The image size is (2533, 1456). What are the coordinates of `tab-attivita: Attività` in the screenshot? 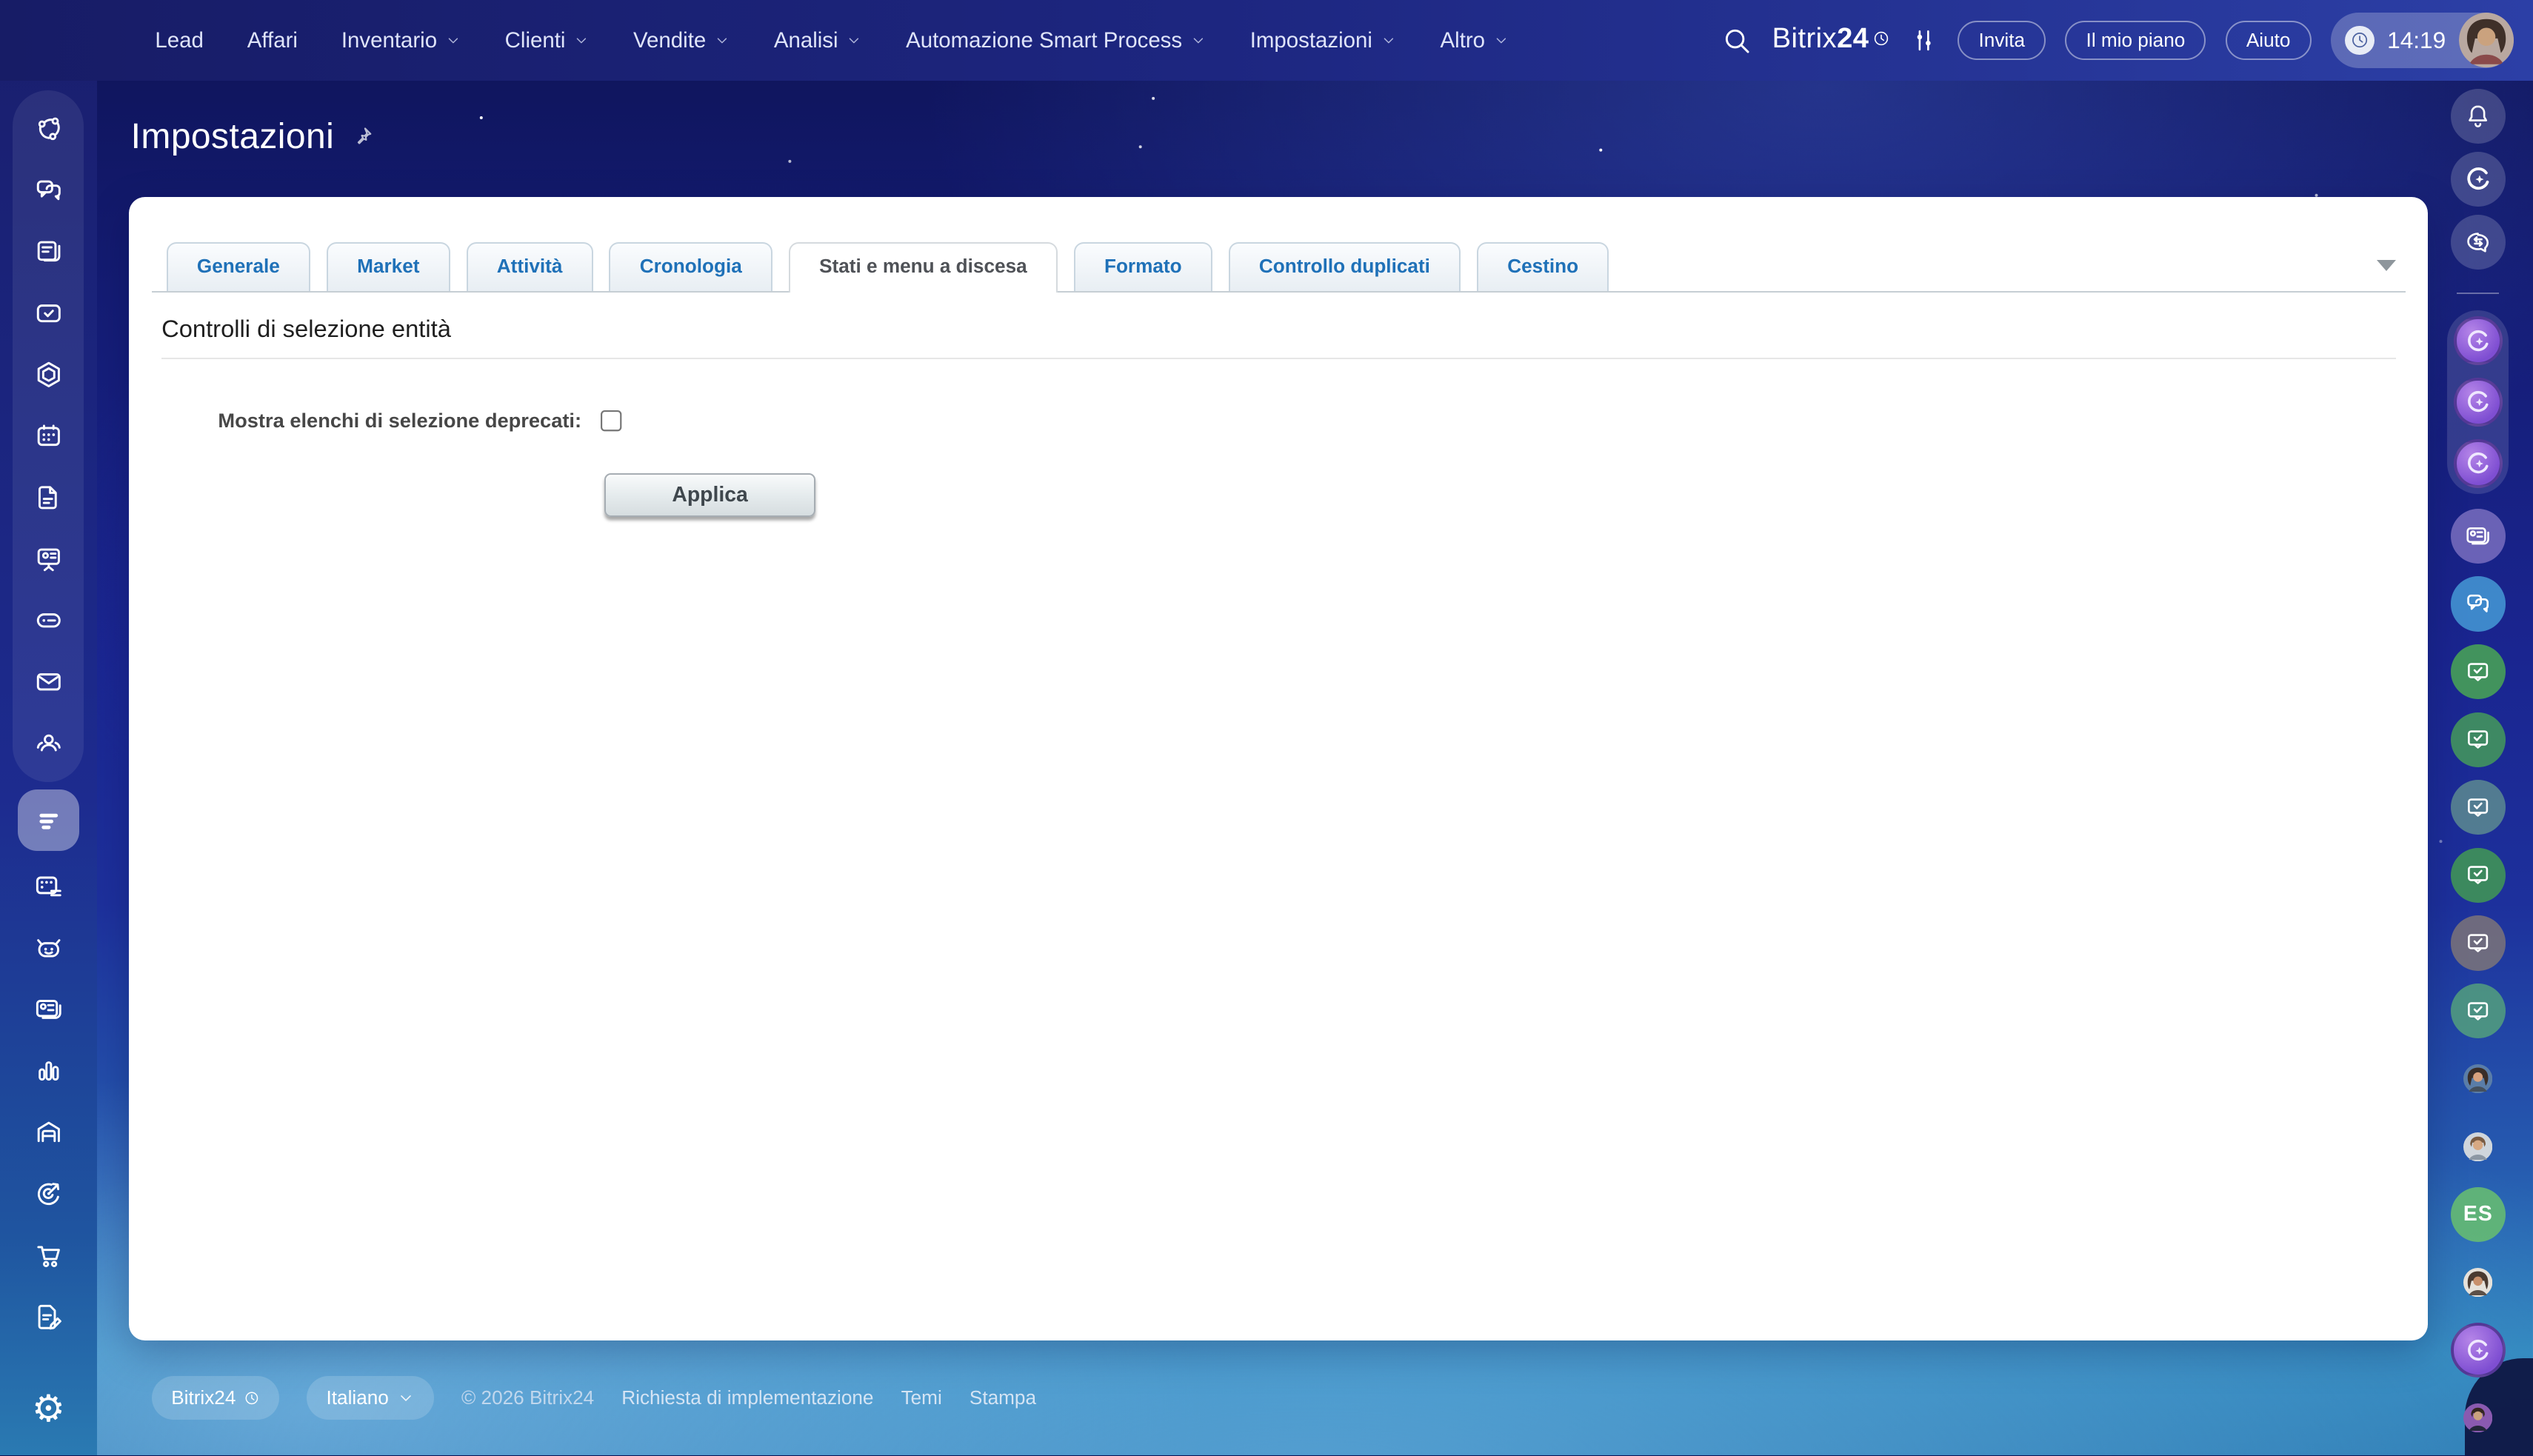 It's located at (529, 266).